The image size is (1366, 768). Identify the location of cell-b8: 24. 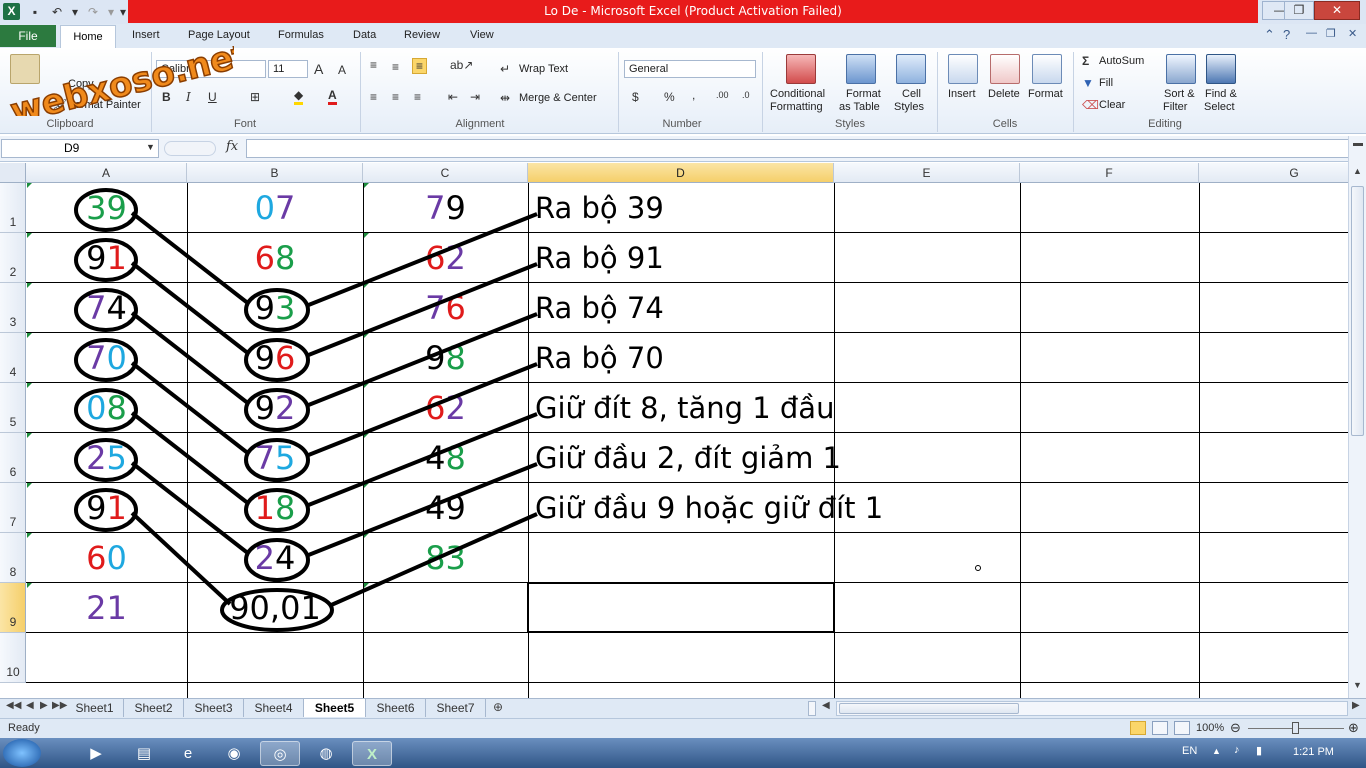
(275, 558).